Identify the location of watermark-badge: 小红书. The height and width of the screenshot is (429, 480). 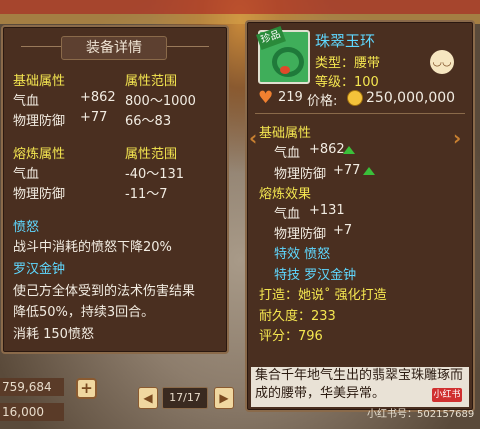
(447, 395).